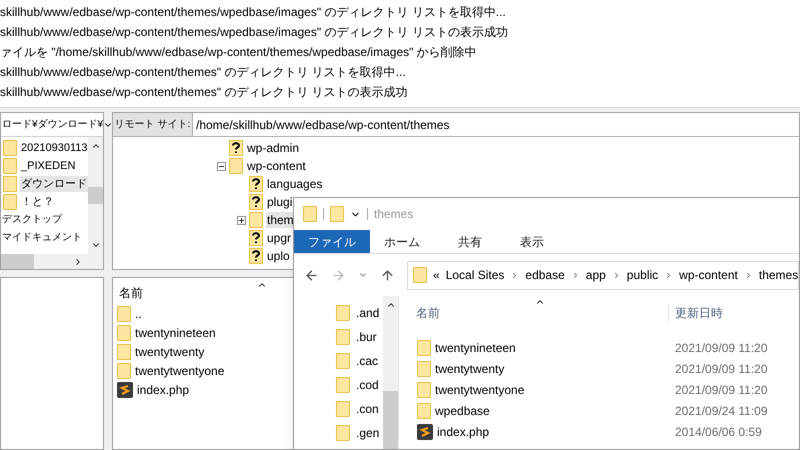 The width and height of the screenshot is (800, 450). What do you see at coordinates (37, 202) in the screenshot?
I see `tree-item: ！と？` at bounding box center [37, 202].